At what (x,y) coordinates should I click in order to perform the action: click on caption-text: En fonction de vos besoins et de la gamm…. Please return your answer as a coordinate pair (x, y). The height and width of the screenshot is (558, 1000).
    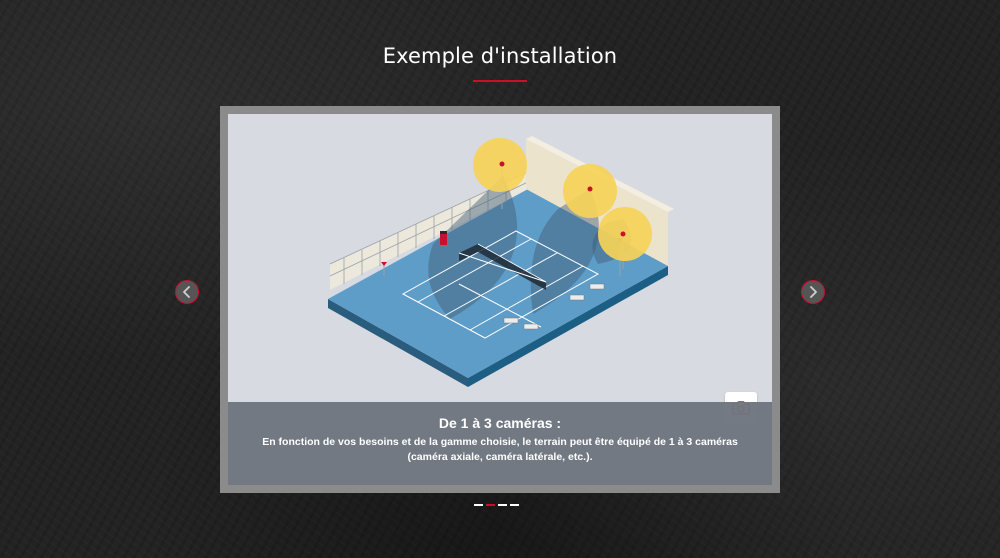
    Looking at the image, I should click on (500, 449).